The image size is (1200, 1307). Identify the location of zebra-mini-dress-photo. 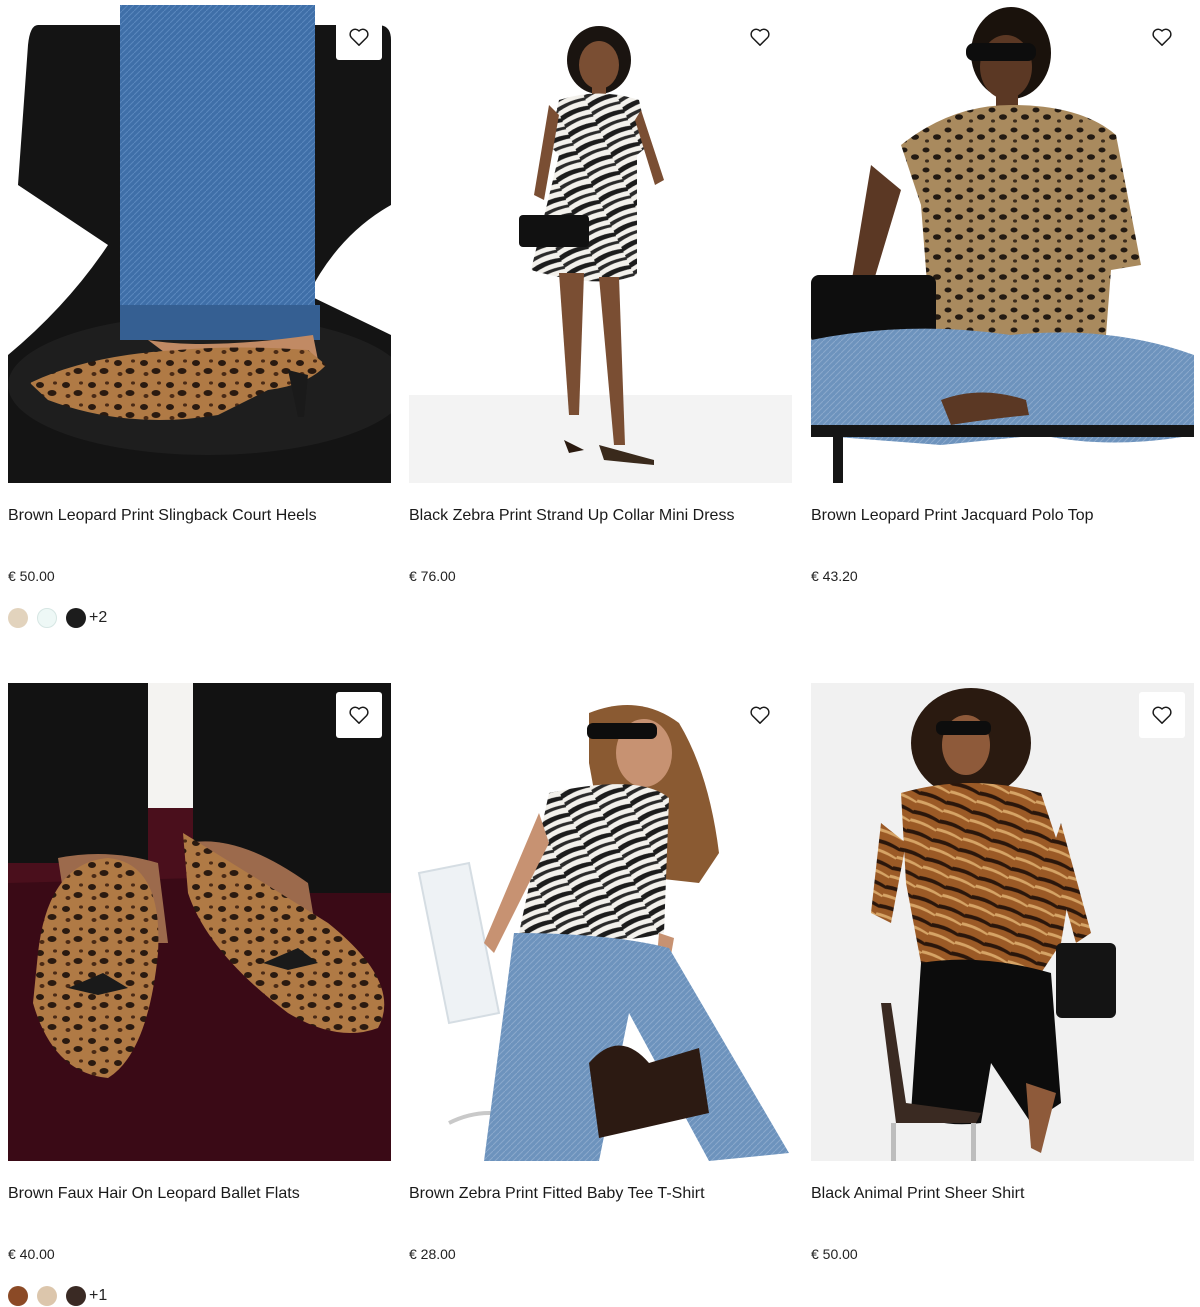
(600, 244).